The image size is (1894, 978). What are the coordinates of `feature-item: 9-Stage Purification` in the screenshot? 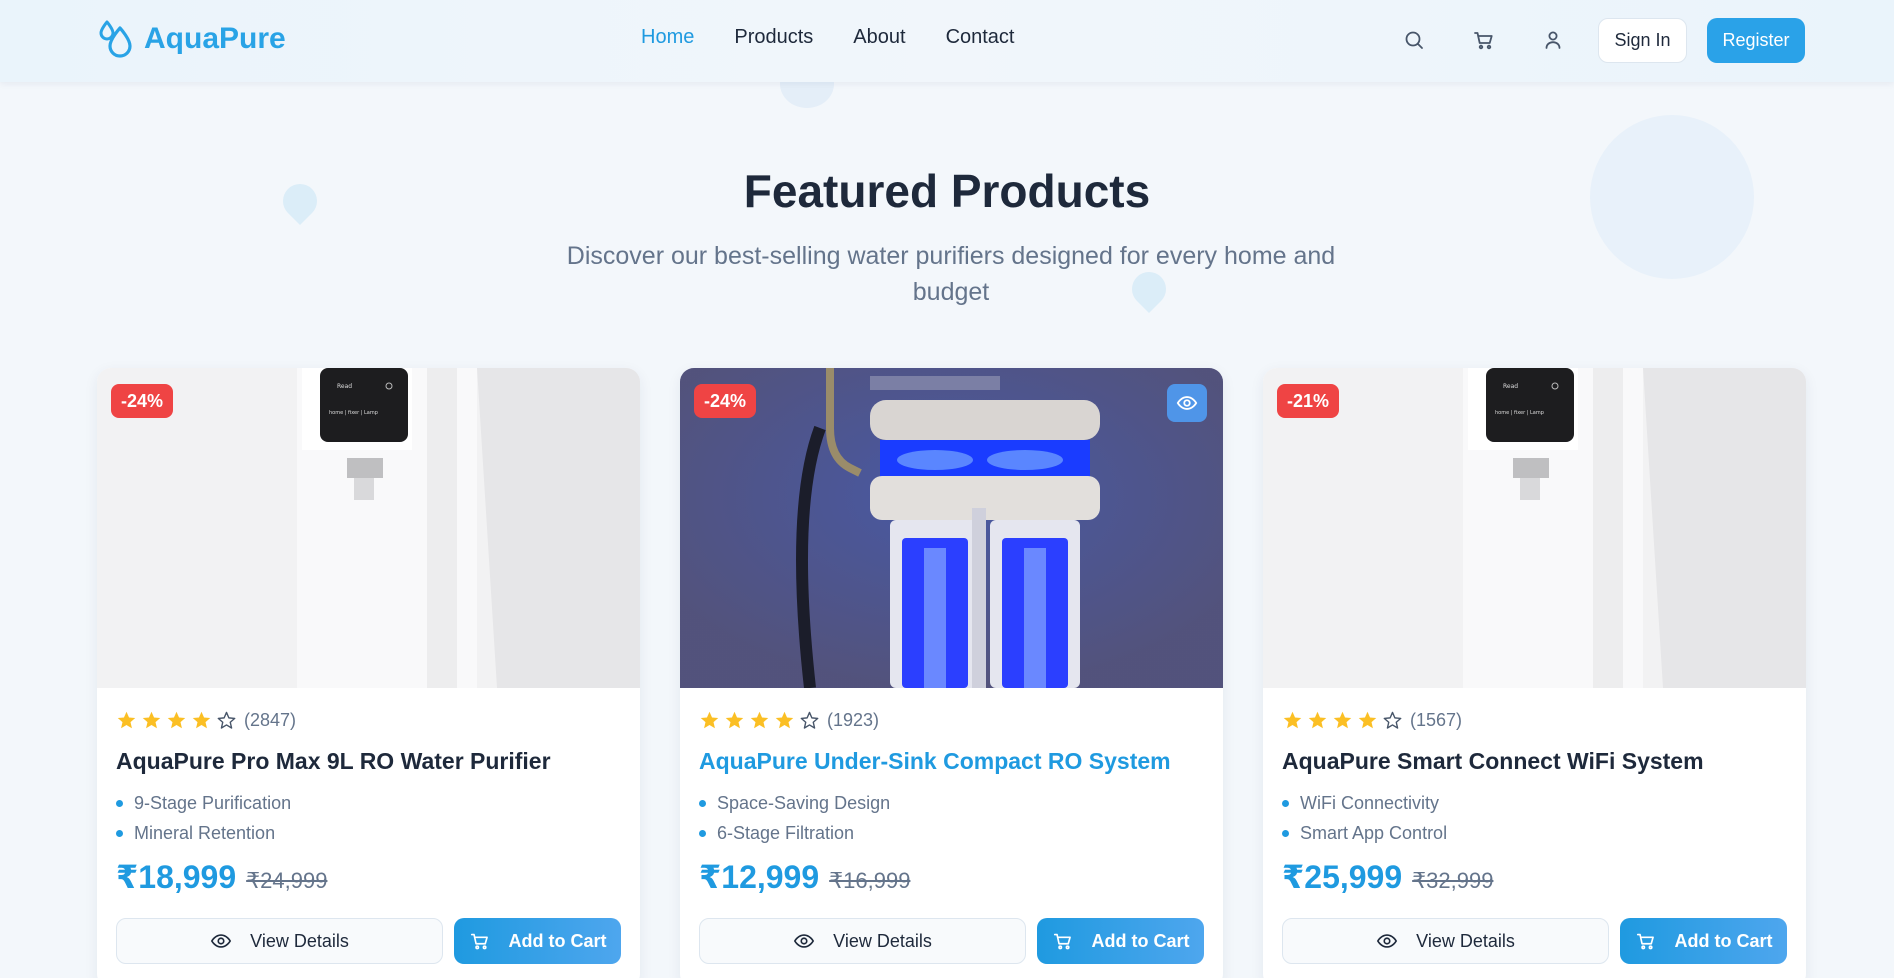 It's located at (203, 803).